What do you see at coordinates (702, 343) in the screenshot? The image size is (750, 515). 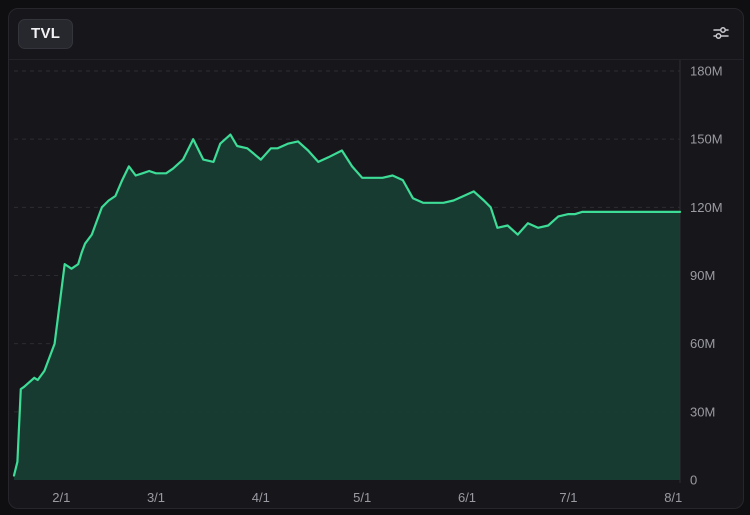 I see `y-tick-label: 60M` at bounding box center [702, 343].